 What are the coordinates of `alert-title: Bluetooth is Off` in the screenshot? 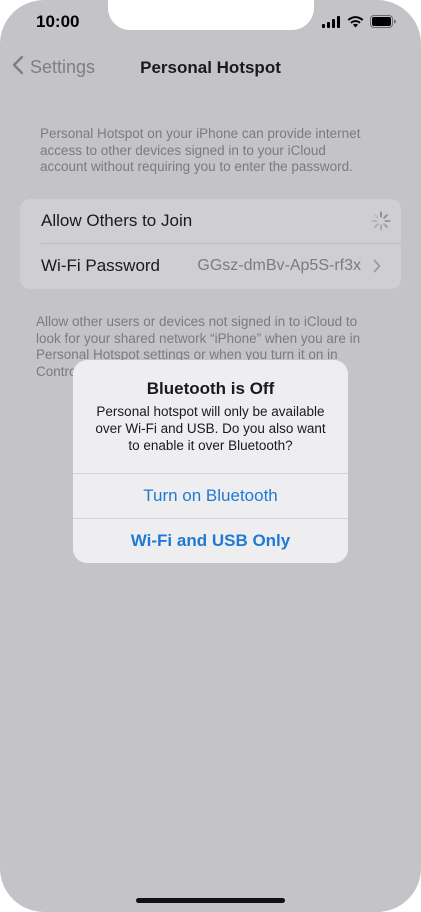 It's located at (210, 388).